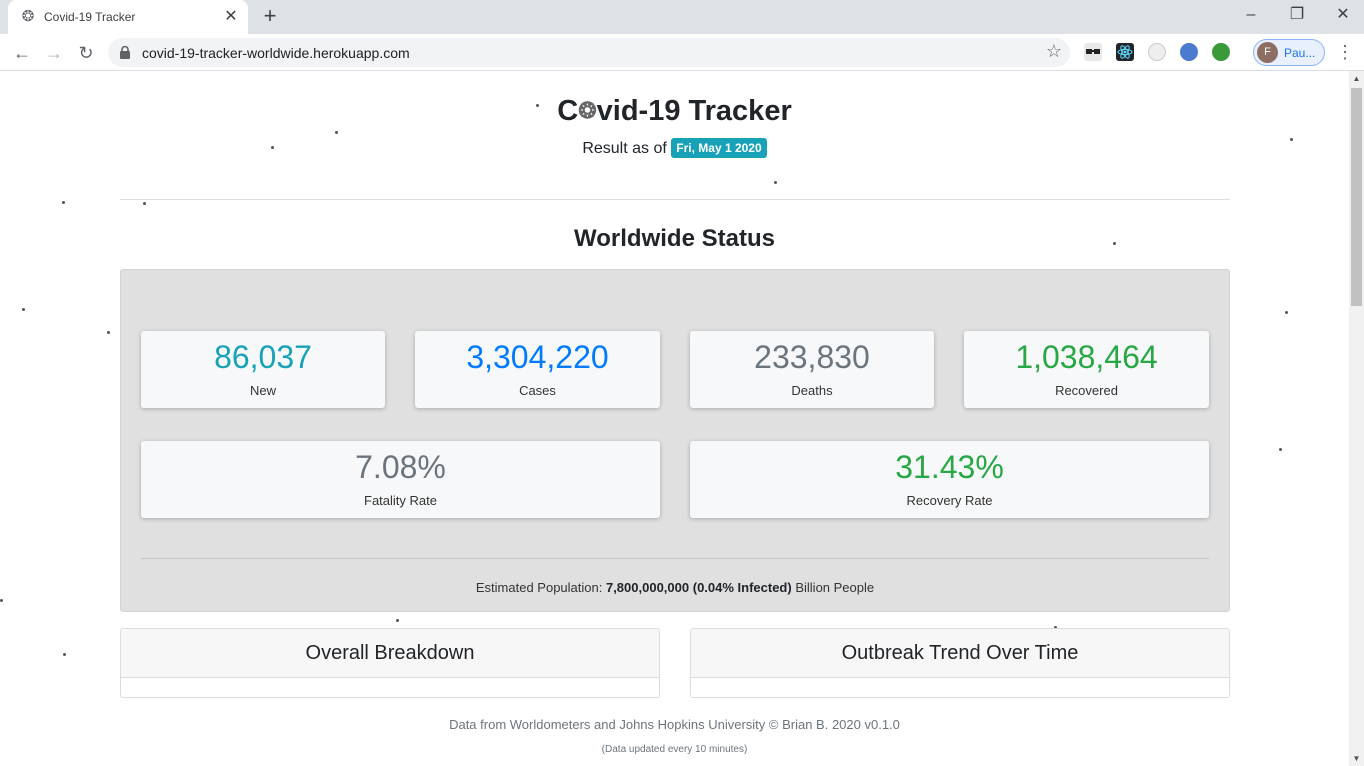  I want to click on population-label: Estimated Population:, so click(539, 587).